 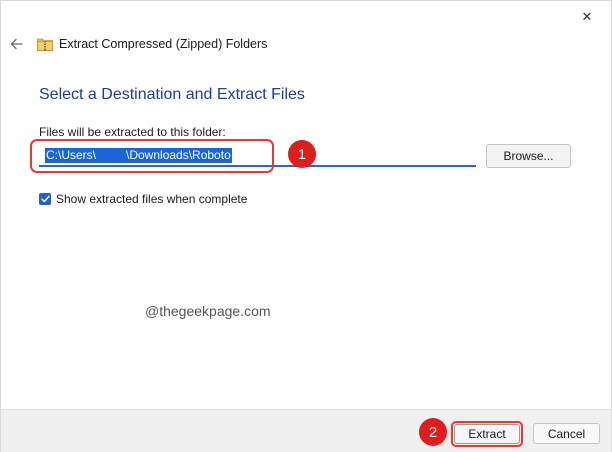 I want to click on checkmark-icon, so click(x=45, y=199).